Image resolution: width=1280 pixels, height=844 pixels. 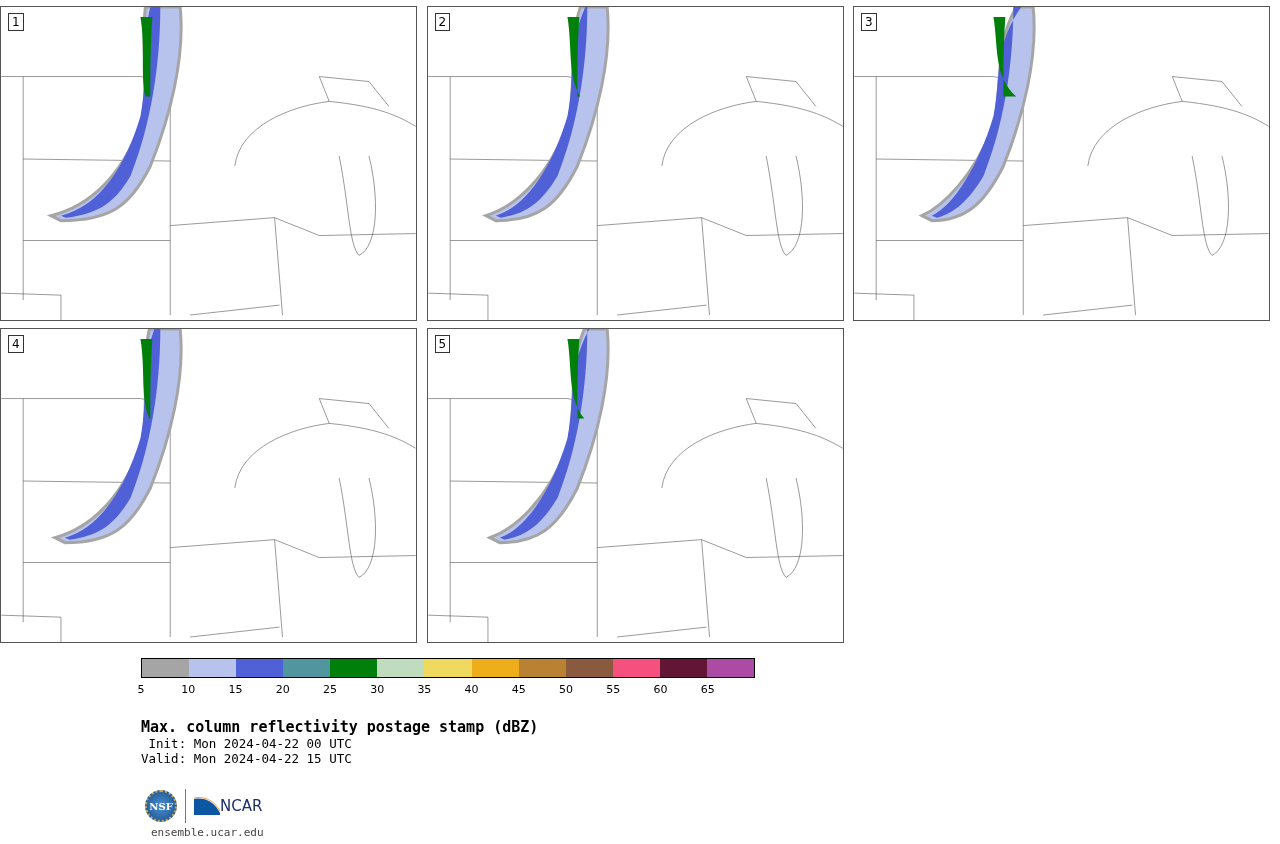 What do you see at coordinates (424, 689) in the screenshot?
I see `colorbar-tick-label: 35` at bounding box center [424, 689].